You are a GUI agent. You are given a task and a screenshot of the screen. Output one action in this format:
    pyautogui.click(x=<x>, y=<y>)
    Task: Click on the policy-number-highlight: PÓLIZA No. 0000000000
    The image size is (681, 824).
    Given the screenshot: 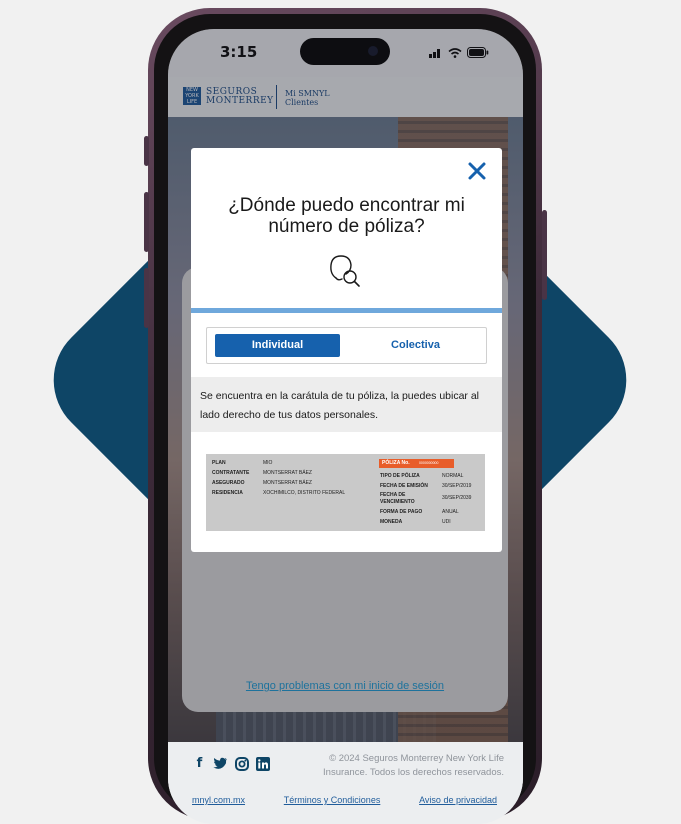 What is the action you would take?
    pyautogui.click(x=416, y=463)
    